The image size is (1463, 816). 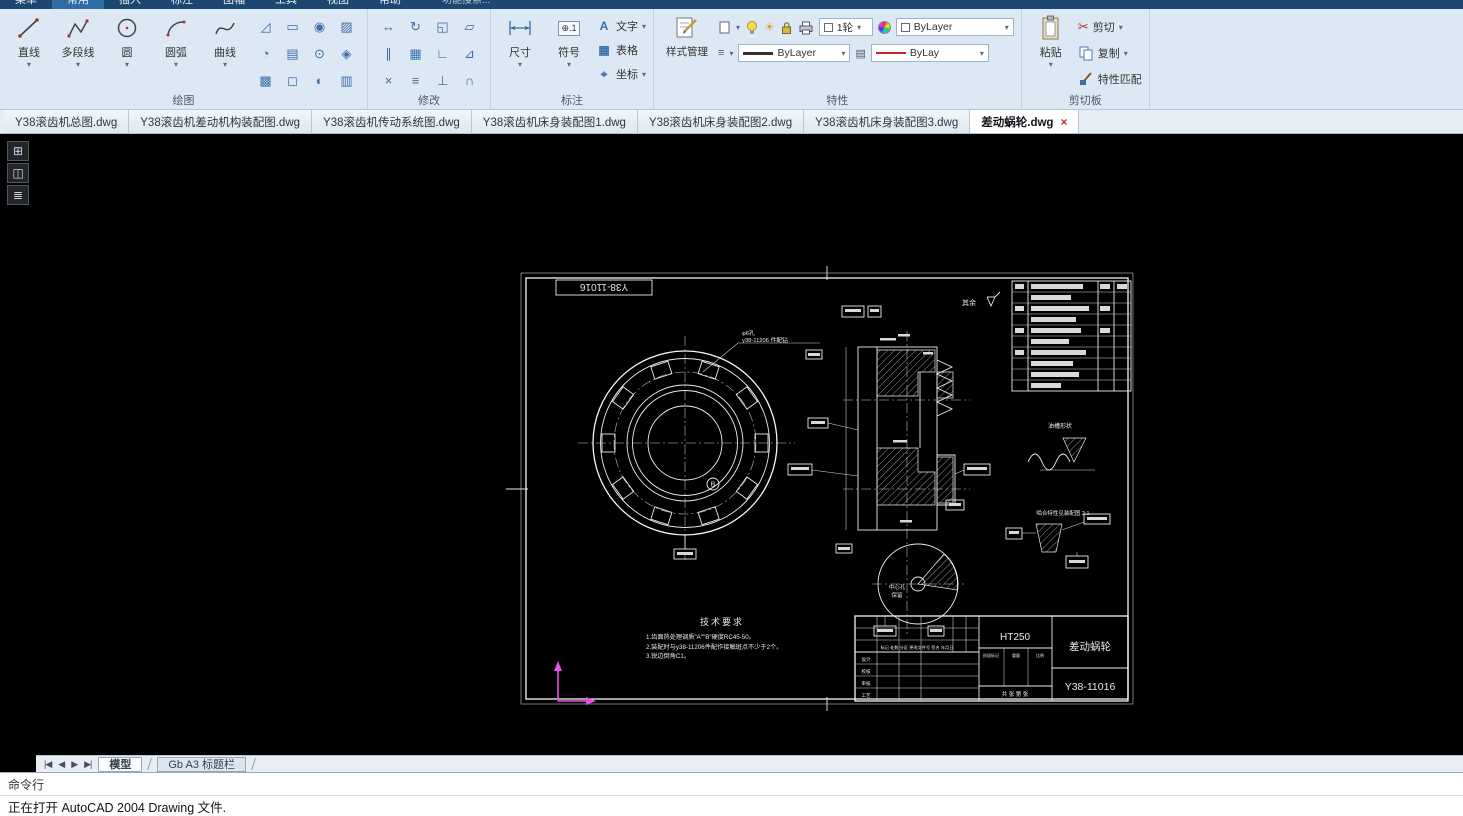 What do you see at coordinates (120, 764) in the screenshot?
I see `model-tab: 模型` at bounding box center [120, 764].